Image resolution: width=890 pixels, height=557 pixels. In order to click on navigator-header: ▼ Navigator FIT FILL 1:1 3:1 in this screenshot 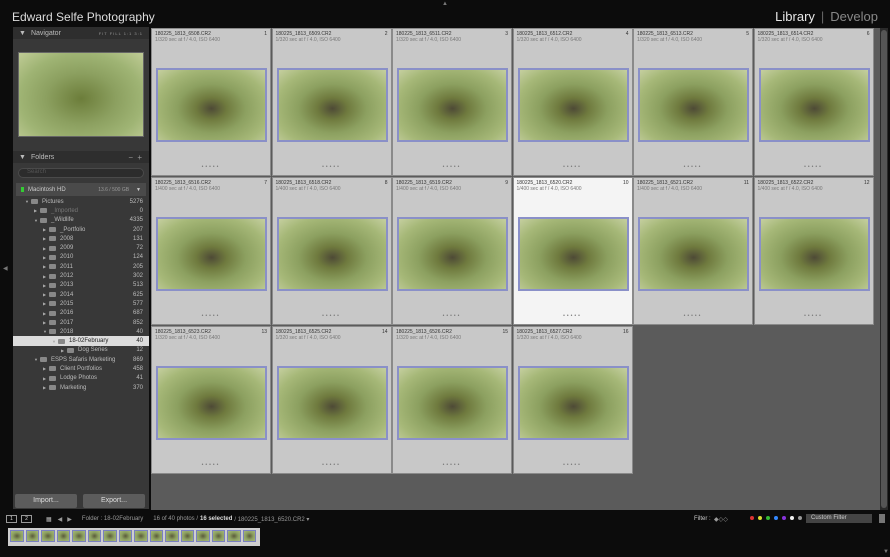, I will do `click(81, 33)`.